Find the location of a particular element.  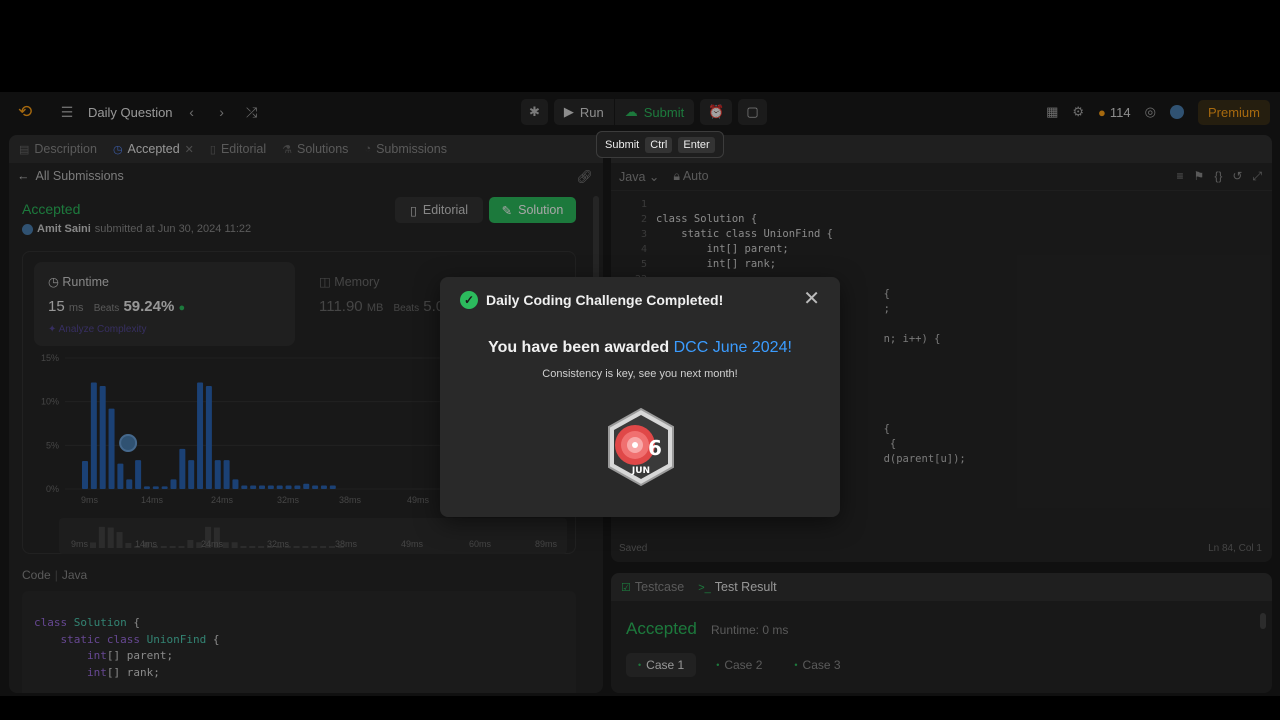

braces-icon: {} is located at coordinates (1218, 176).